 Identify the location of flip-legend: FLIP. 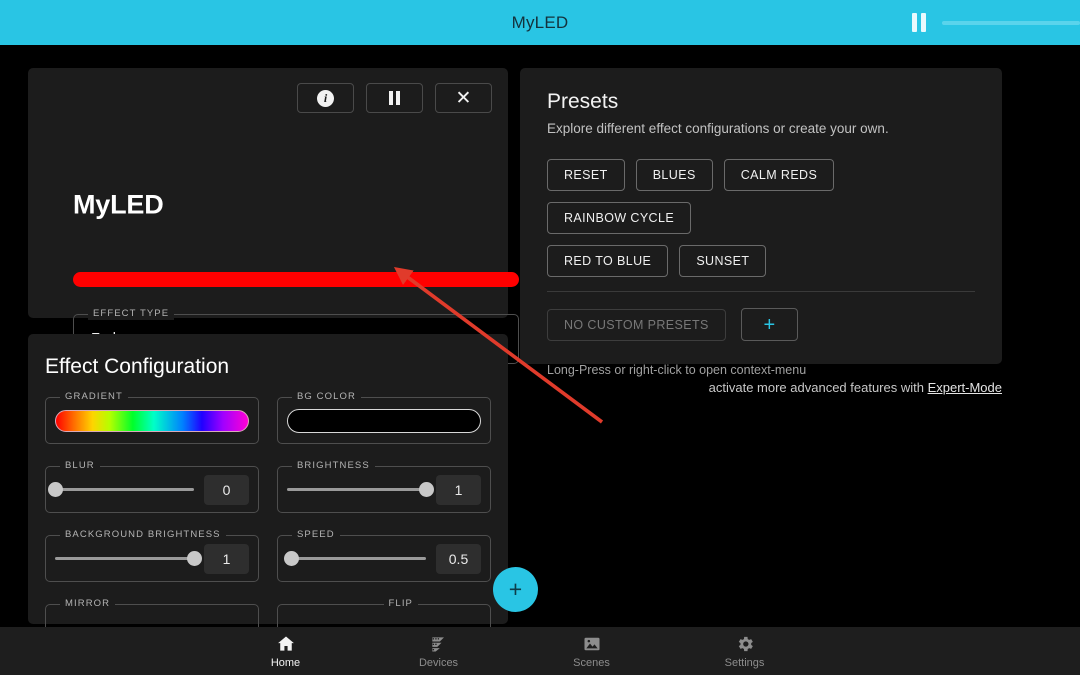
(400, 604).